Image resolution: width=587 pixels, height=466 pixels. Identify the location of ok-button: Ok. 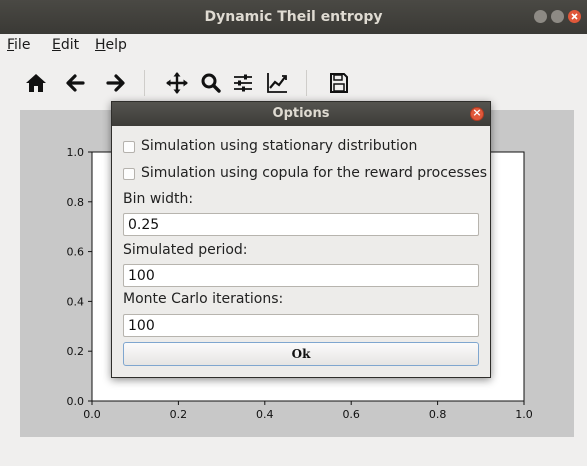
(301, 354).